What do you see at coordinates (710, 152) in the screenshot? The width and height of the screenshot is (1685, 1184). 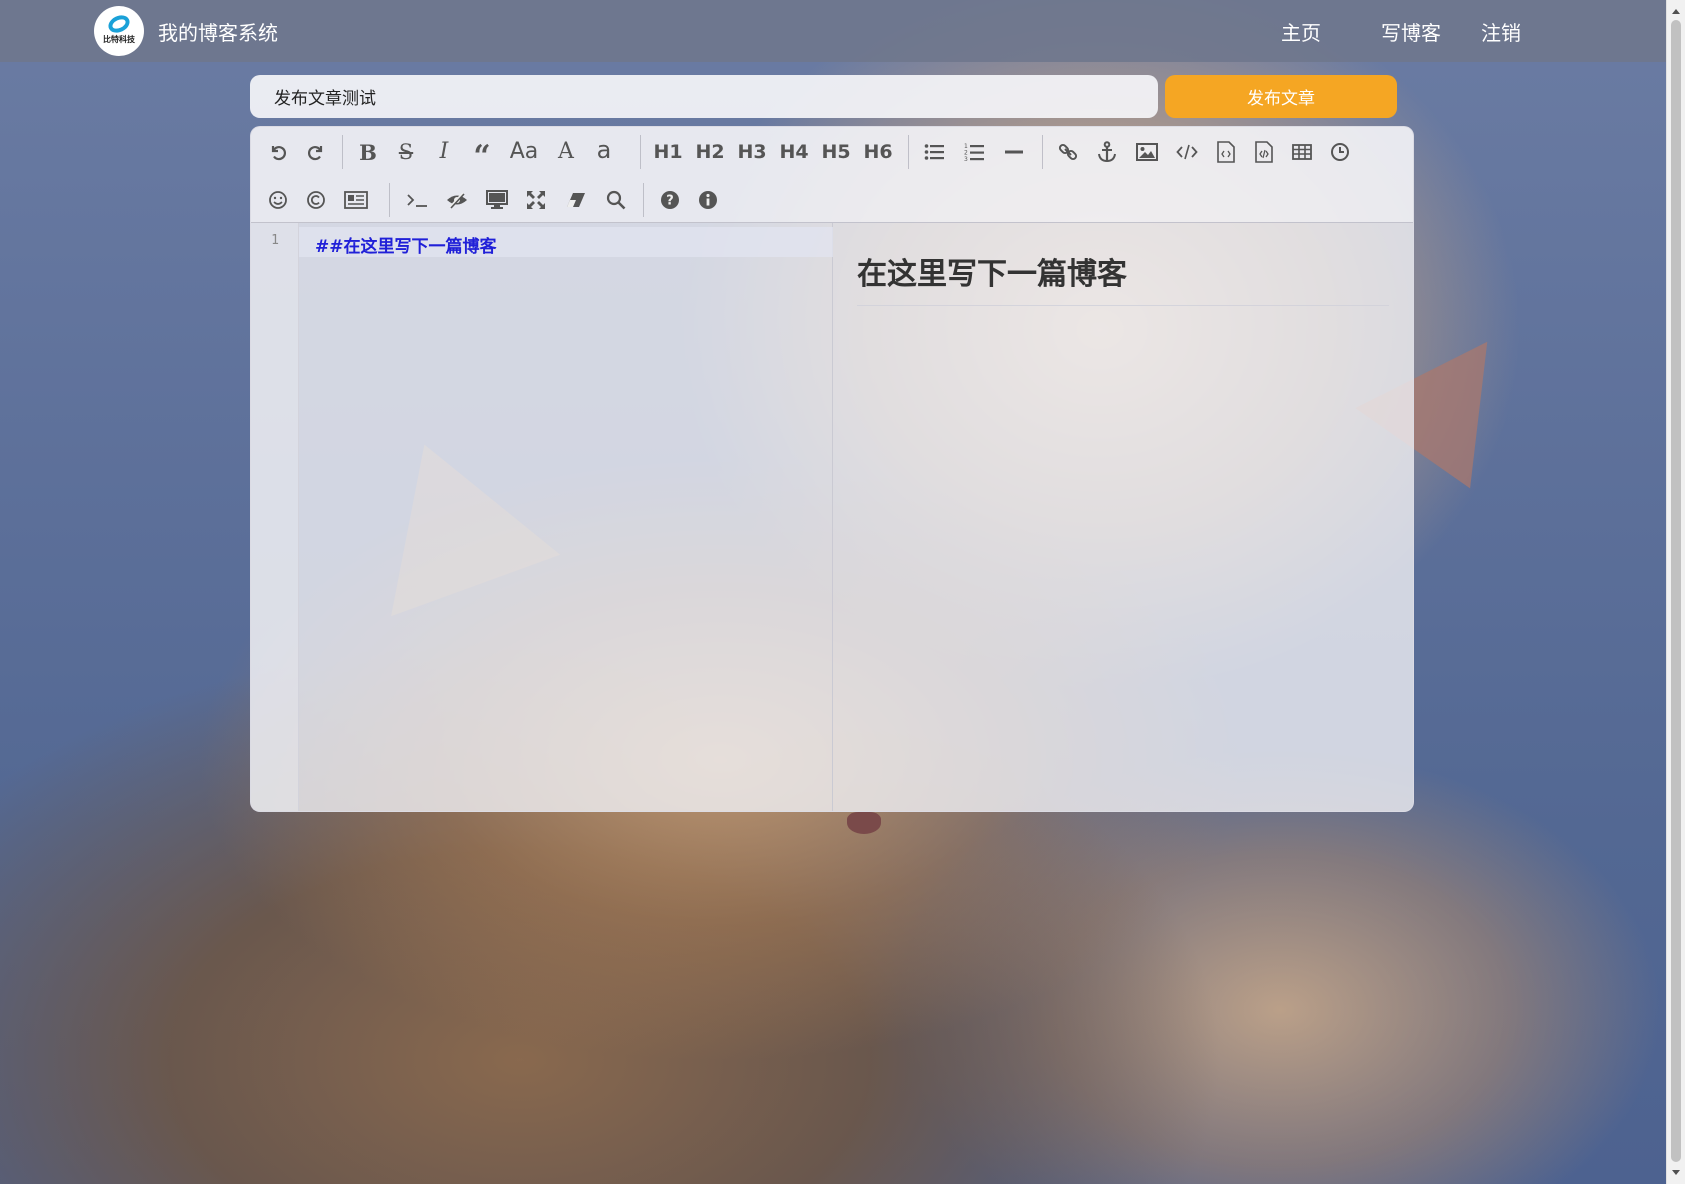 I see `h2-button: H2` at bounding box center [710, 152].